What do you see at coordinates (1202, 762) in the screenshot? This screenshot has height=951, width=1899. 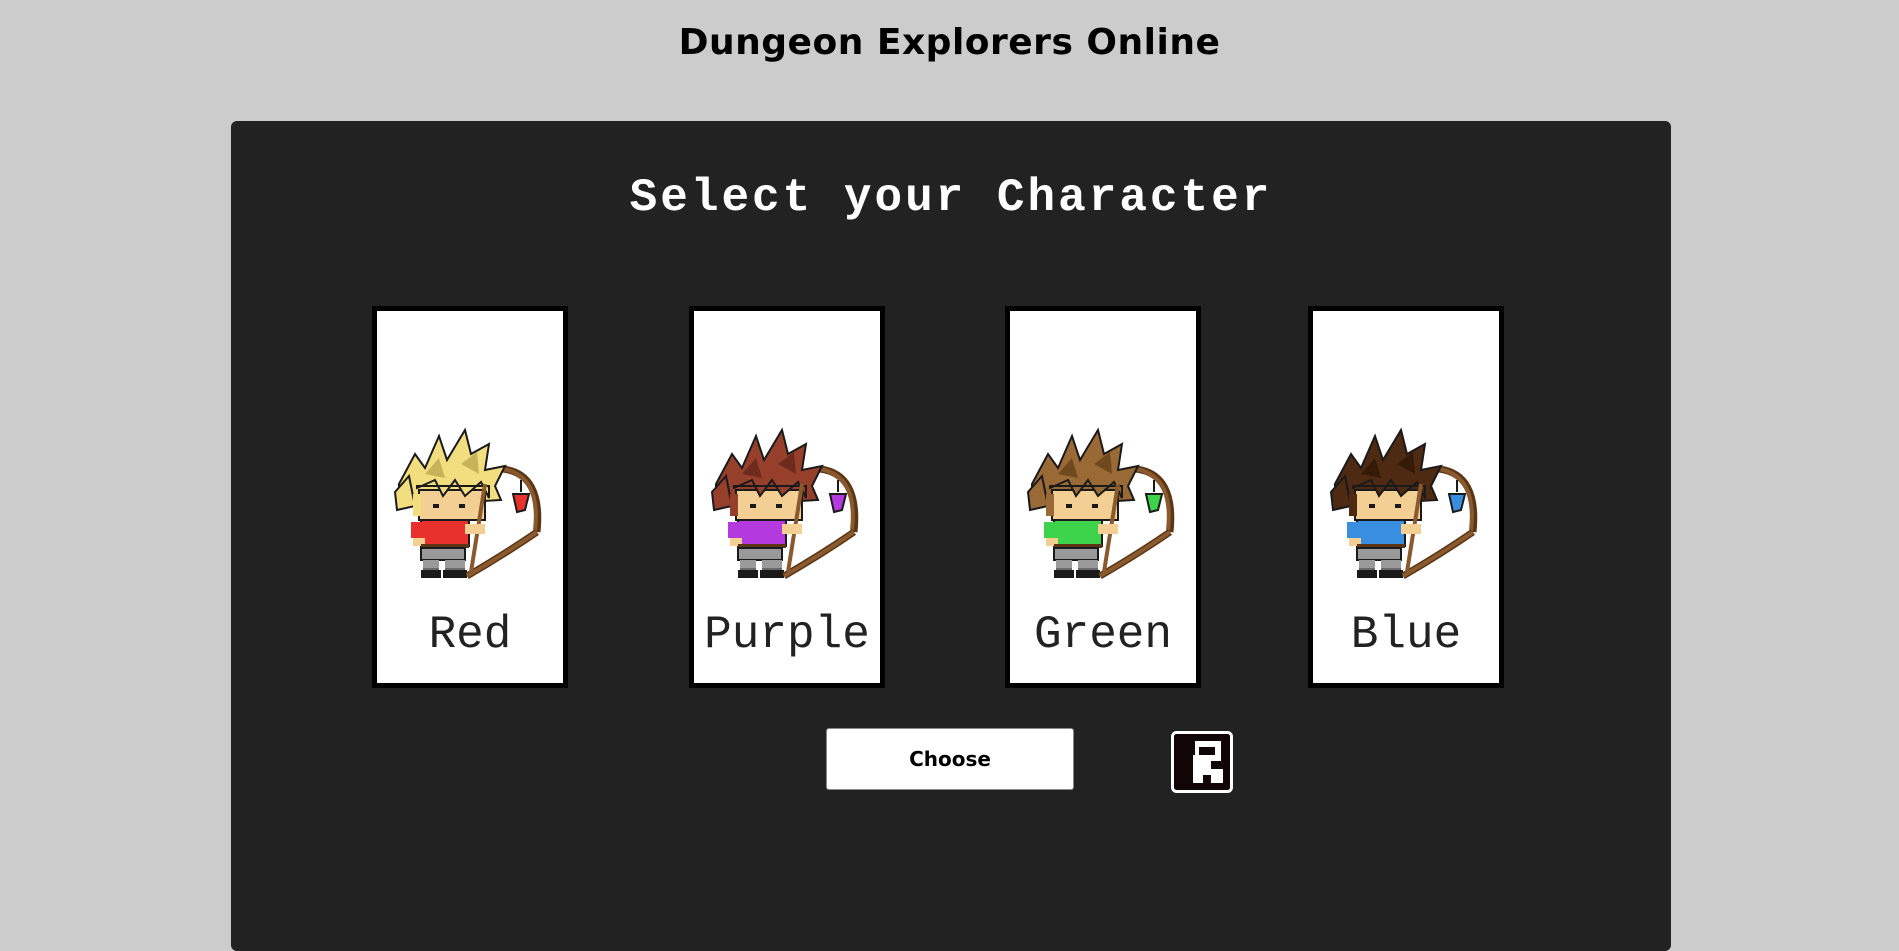 I see `maze-logo-icon` at bounding box center [1202, 762].